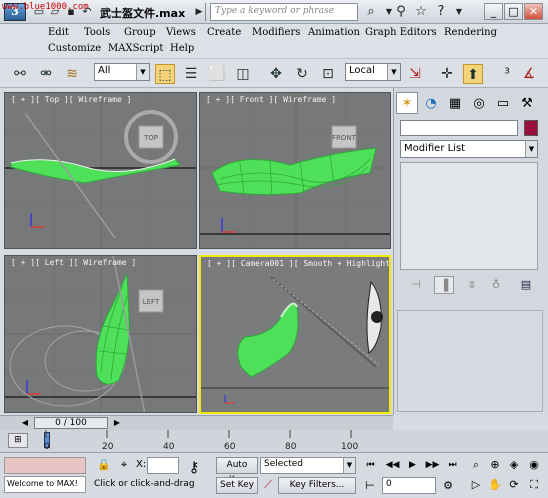  What do you see at coordinates (73, 262) in the screenshot?
I see `viewport-left-label: [ + ][ Left ][ Wireframe ]` at bounding box center [73, 262].